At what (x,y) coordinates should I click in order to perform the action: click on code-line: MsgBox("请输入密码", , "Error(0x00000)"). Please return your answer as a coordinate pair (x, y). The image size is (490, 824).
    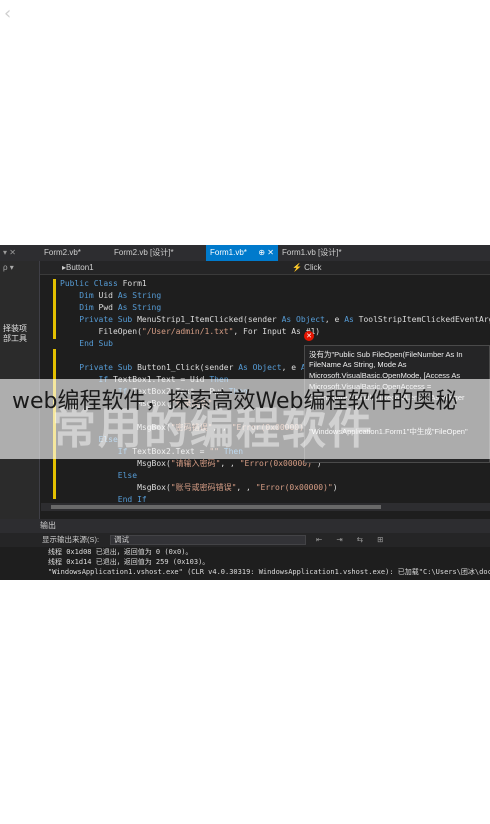
    Looking at the image, I should click on (191, 464).